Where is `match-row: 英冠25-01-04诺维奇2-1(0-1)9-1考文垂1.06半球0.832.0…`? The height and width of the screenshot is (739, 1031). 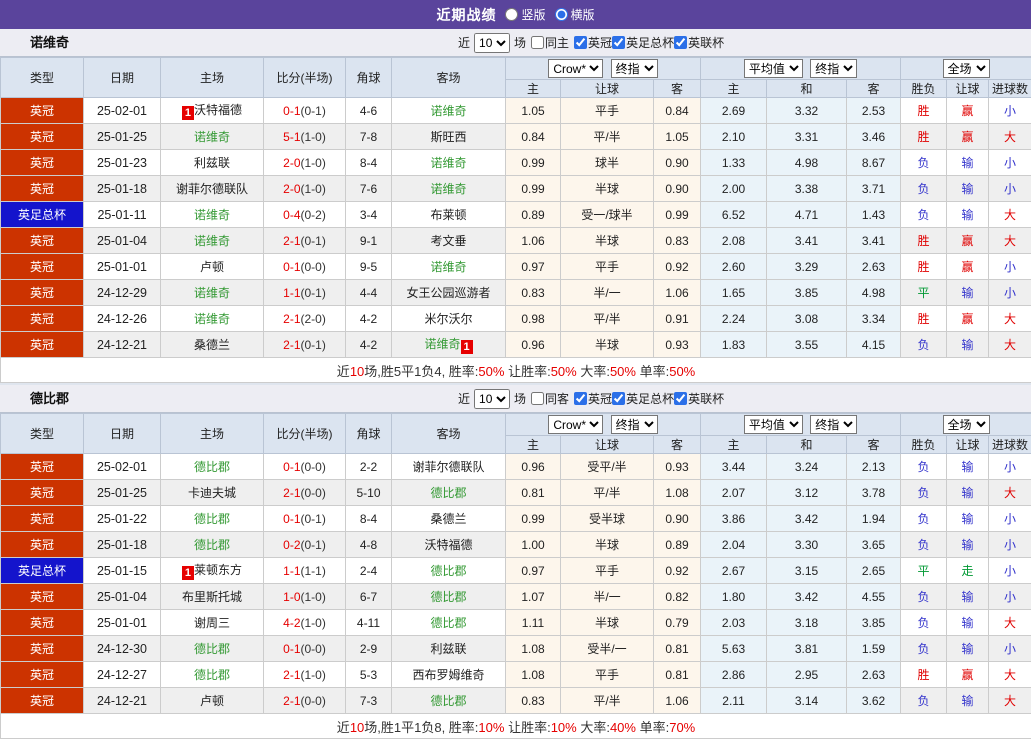 match-row: 英冠25-01-04诺维奇2-1(0-1)9-1考文垂1.06半球0.832.0… is located at coordinates (516, 241).